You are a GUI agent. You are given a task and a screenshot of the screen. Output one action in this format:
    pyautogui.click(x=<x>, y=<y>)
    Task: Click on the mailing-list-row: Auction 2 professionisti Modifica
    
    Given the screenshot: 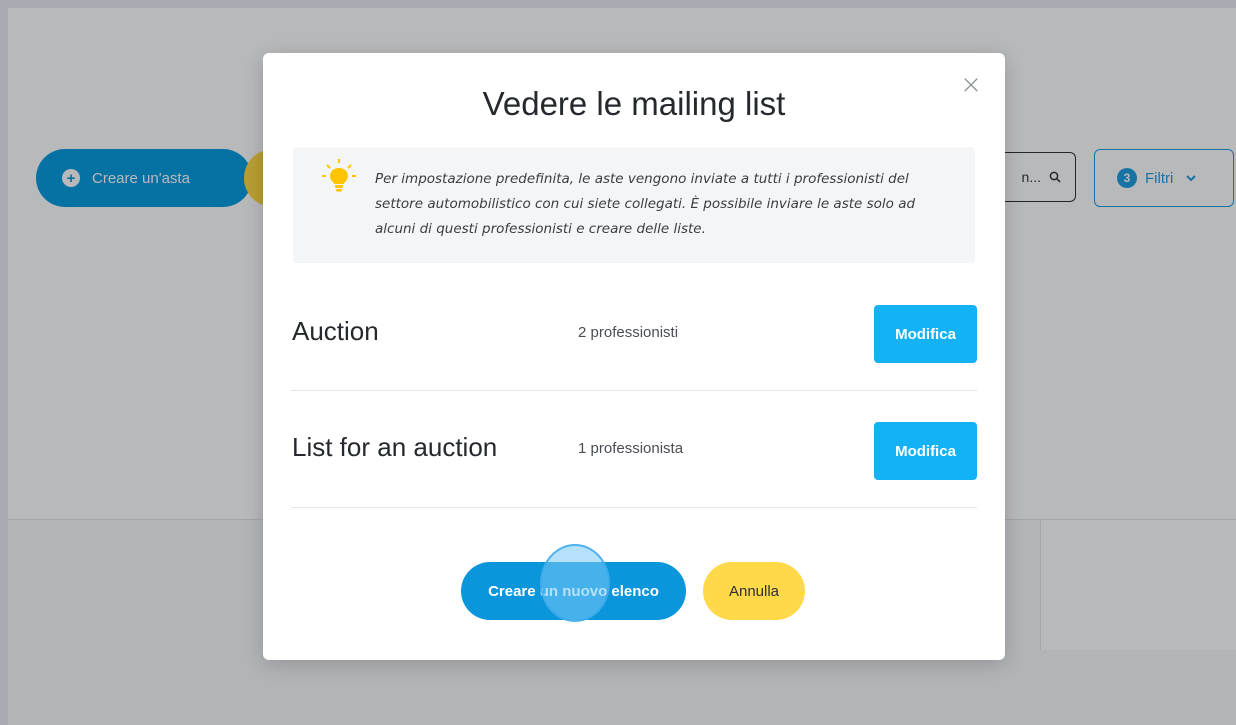 What is the action you would take?
    pyautogui.click(x=634, y=332)
    